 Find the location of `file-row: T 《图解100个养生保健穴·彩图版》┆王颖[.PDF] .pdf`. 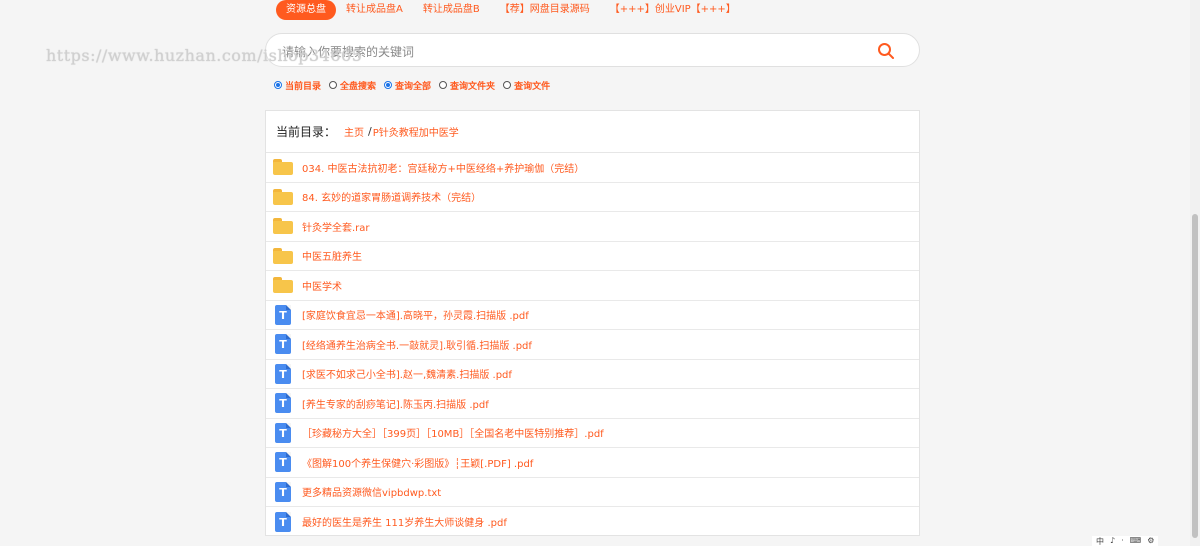

file-row: T 《图解100个养生保健穴·彩图版》┆王颖[.PDF] .pdf is located at coordinates (592, 463).